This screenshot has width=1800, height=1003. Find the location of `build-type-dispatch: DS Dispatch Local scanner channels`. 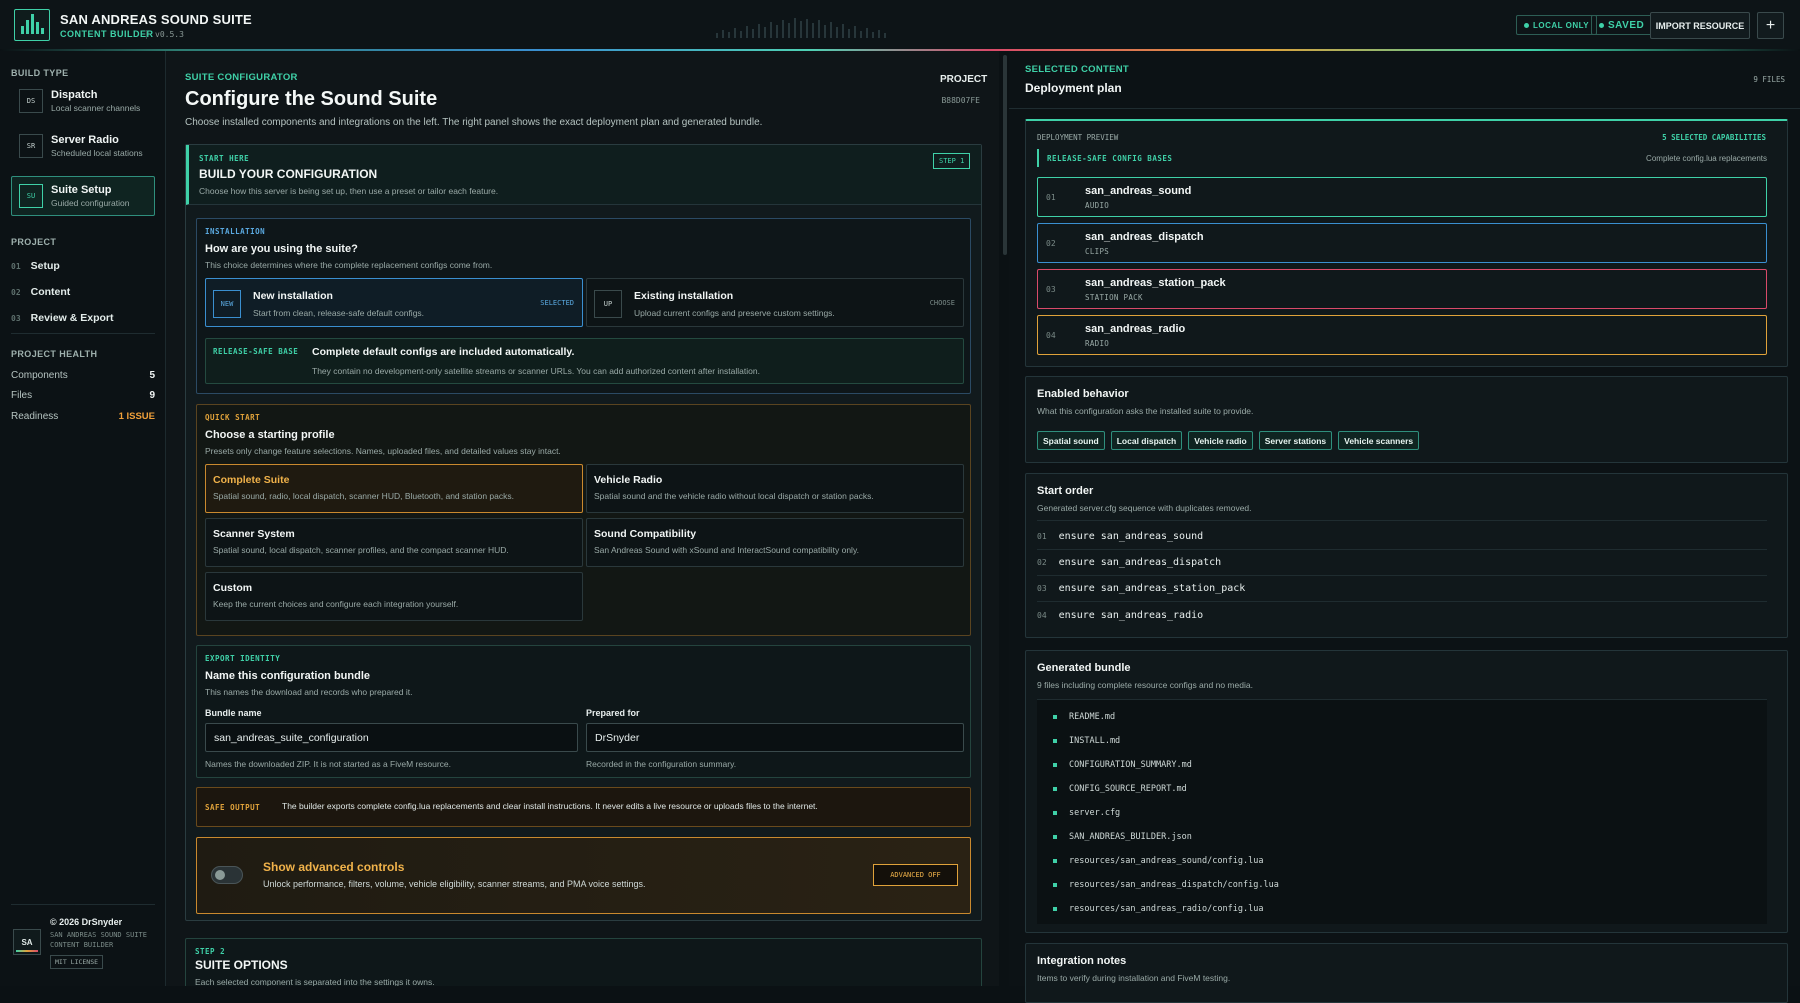

build-type-dispatch: DS Dispatch Local scanner channels is located at coordinates (83, 101).